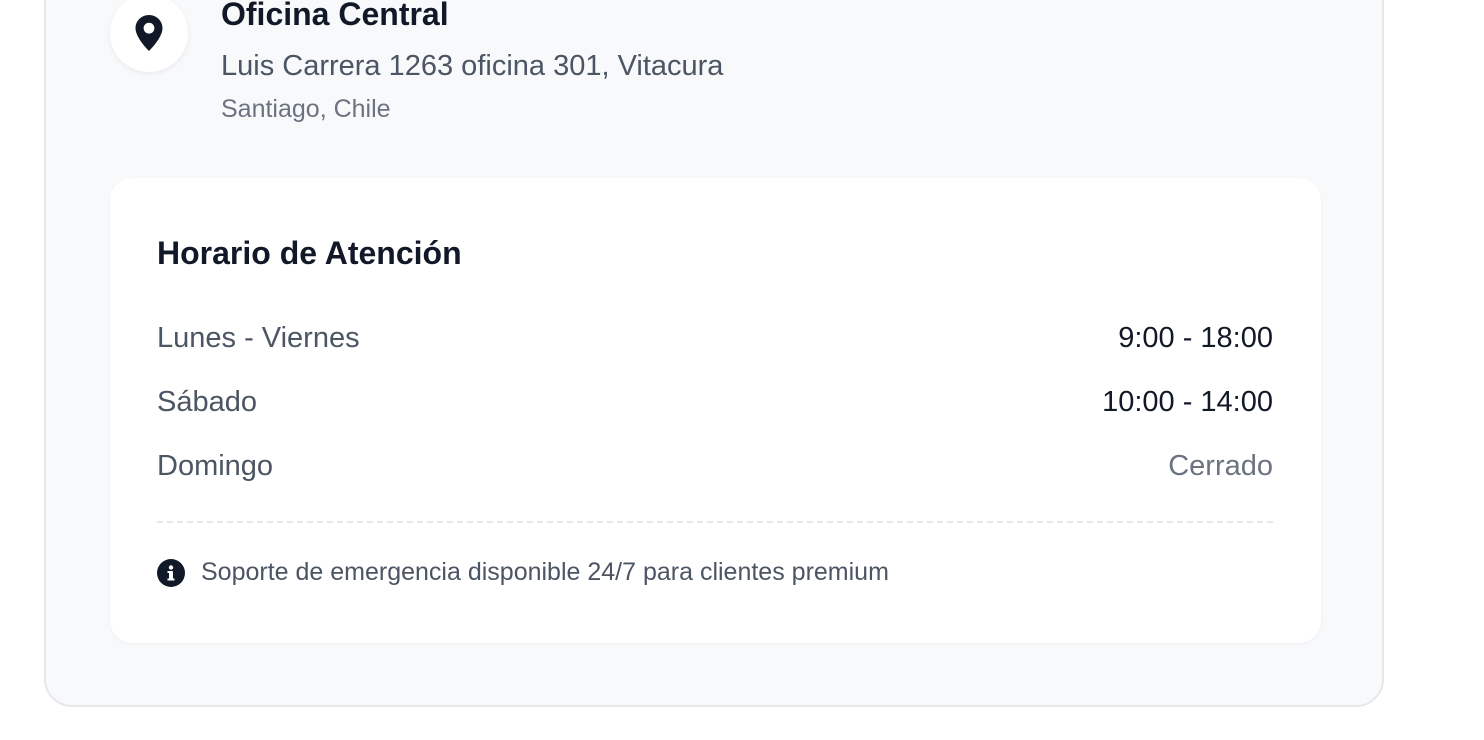 Image resolution: width=1484 pixels, height=740 pixels. I want to click on info-icon, so click(171, 572).